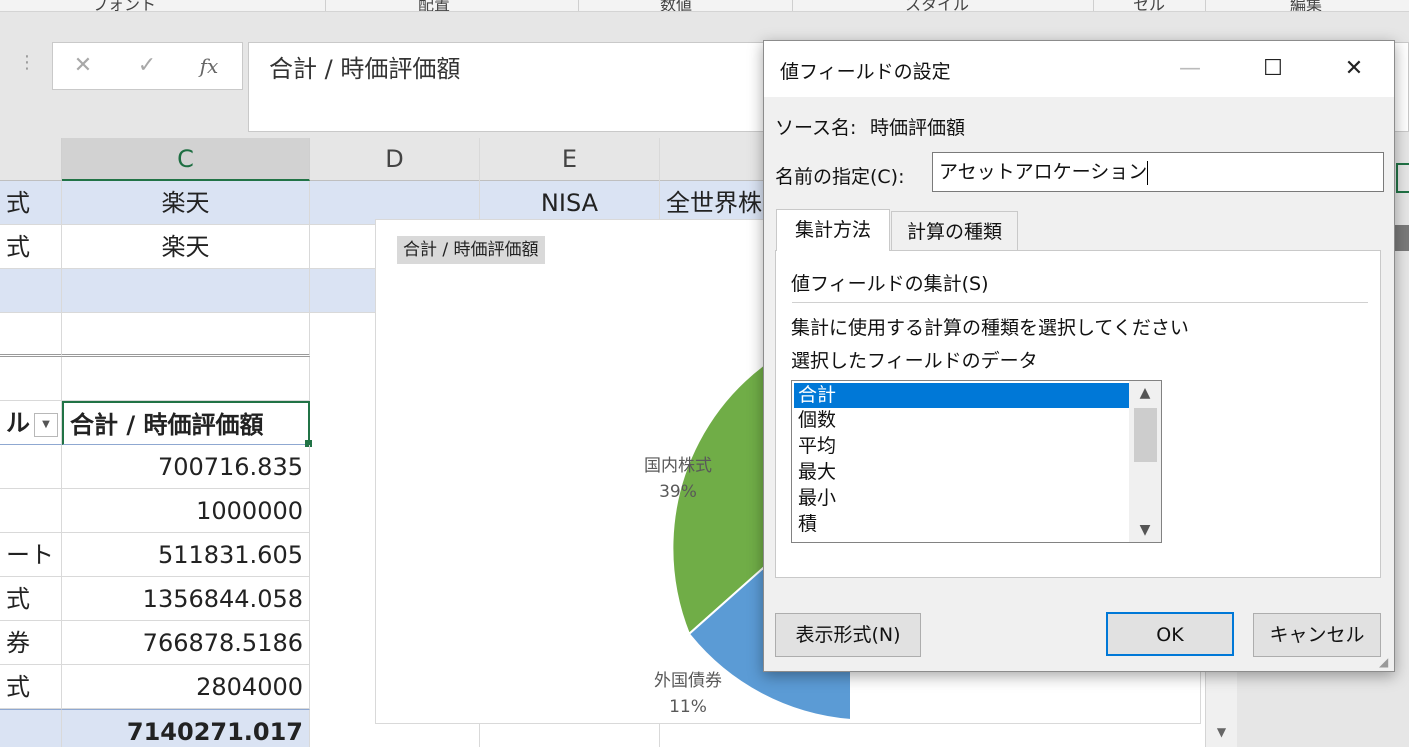  Describe the element at coordinates (816, 128) in the screenshot. I see `source-name-label: ソース名:` at that location.